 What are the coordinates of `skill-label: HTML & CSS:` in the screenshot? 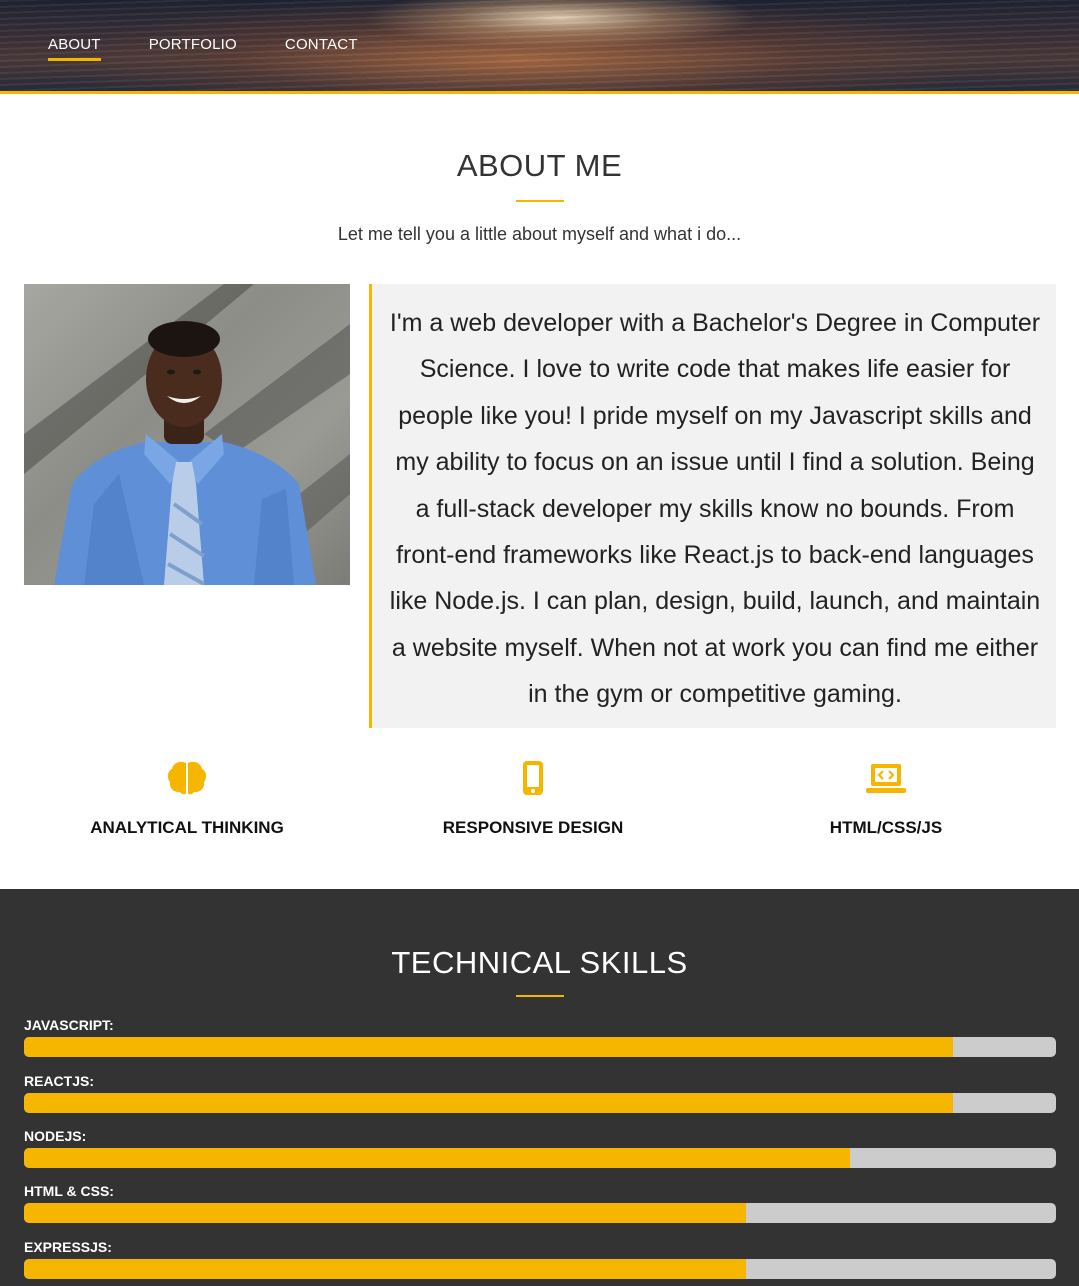 It's located at (69, 1191).